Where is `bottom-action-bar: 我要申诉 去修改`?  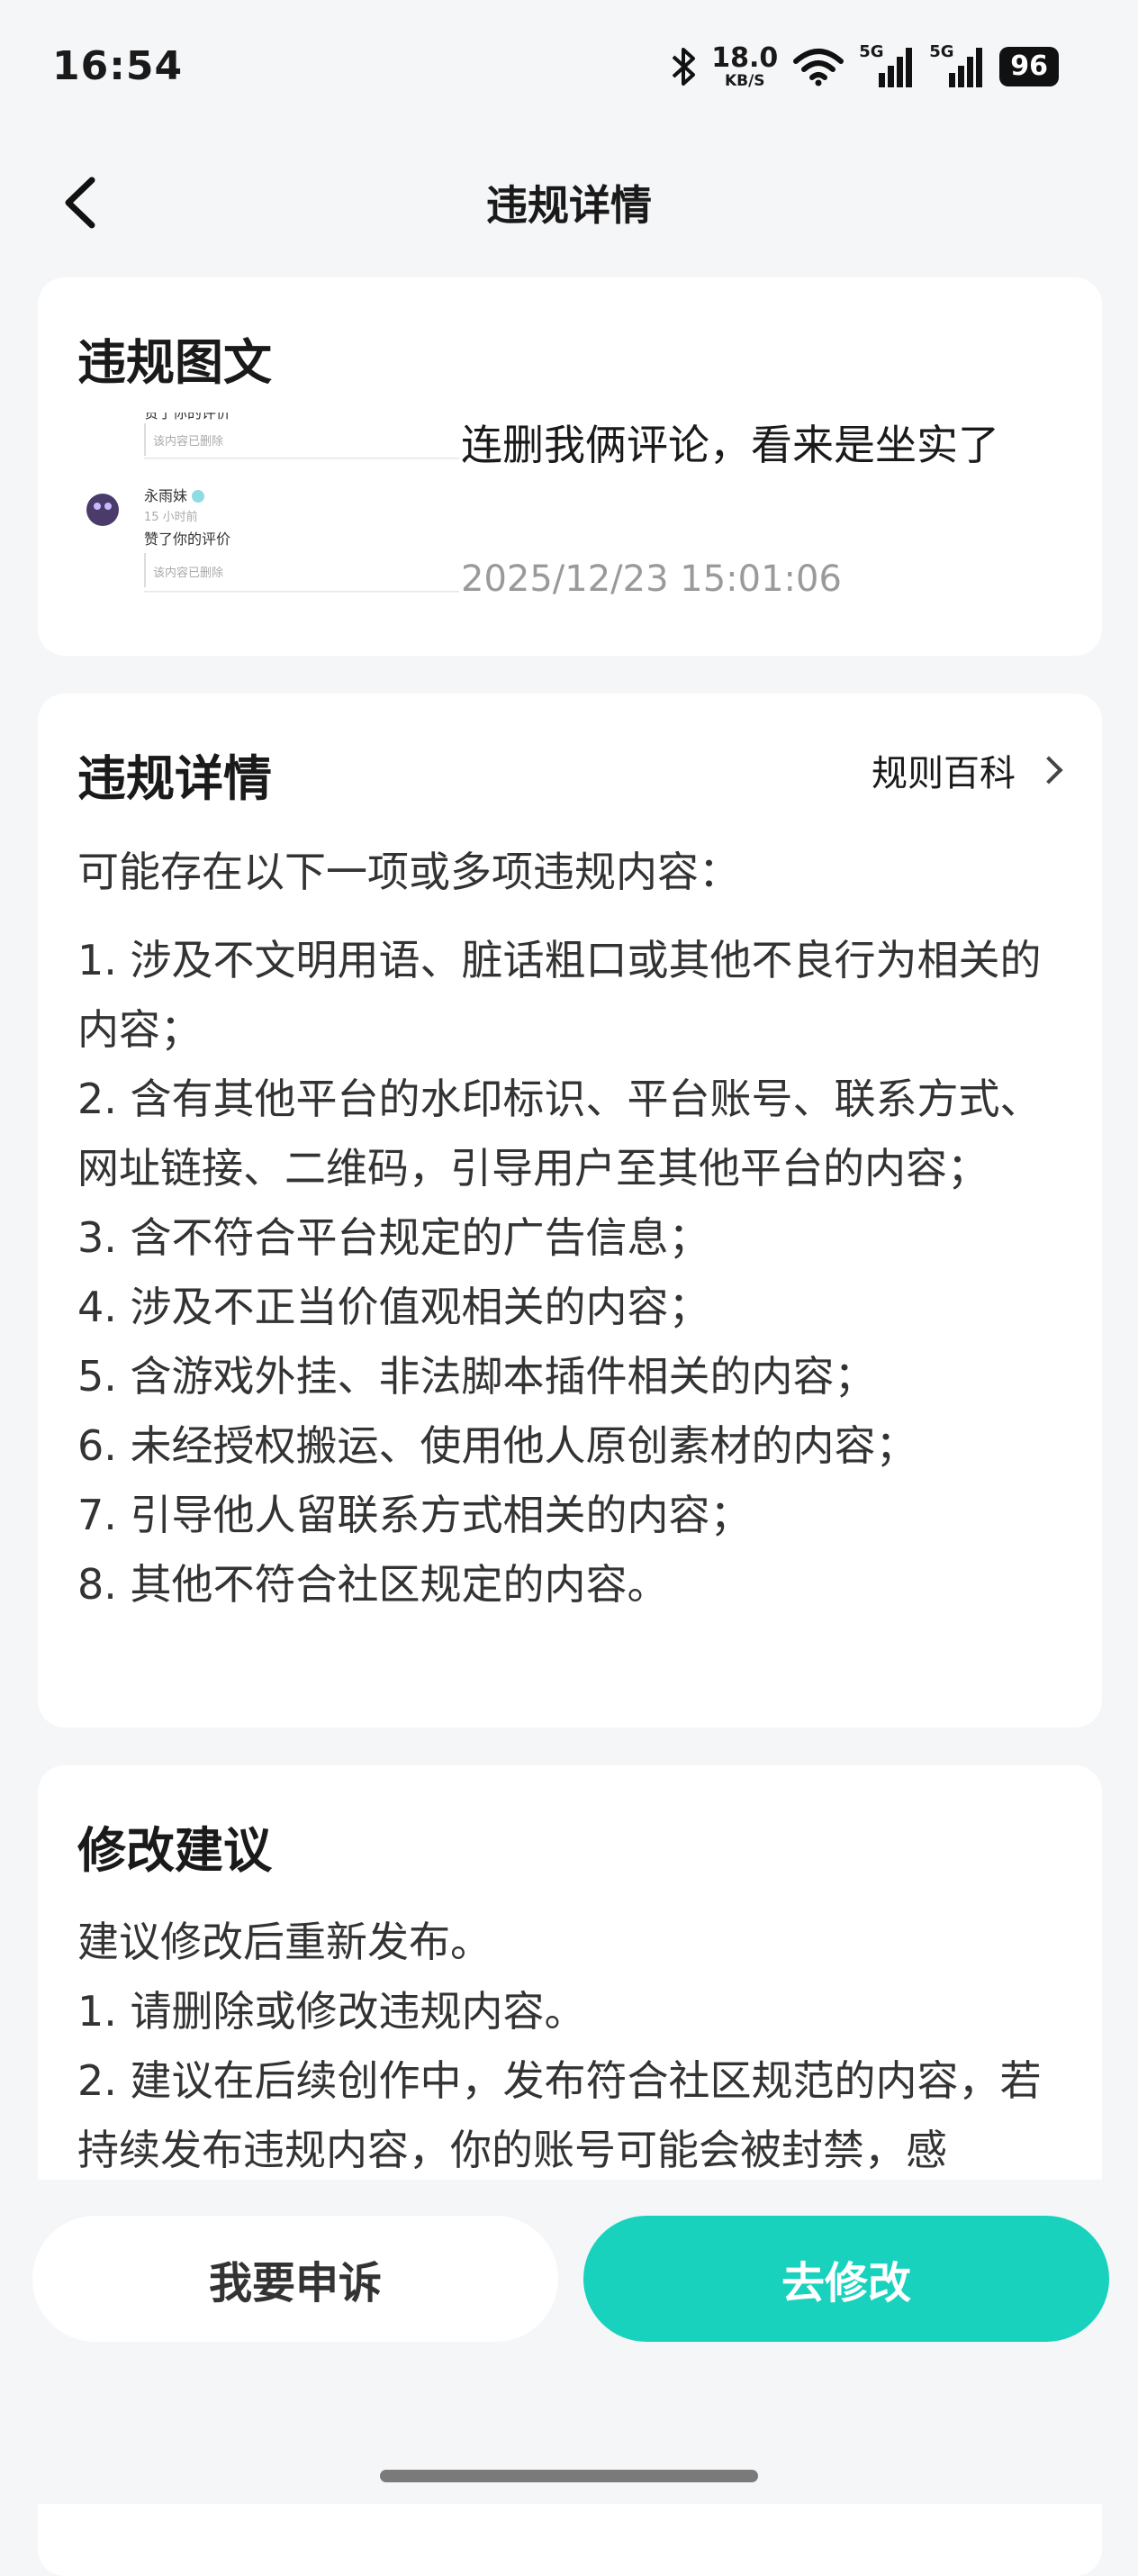
bottom-action-bar: 我要申诉 去修改 is located at coordinates (569, 2342).